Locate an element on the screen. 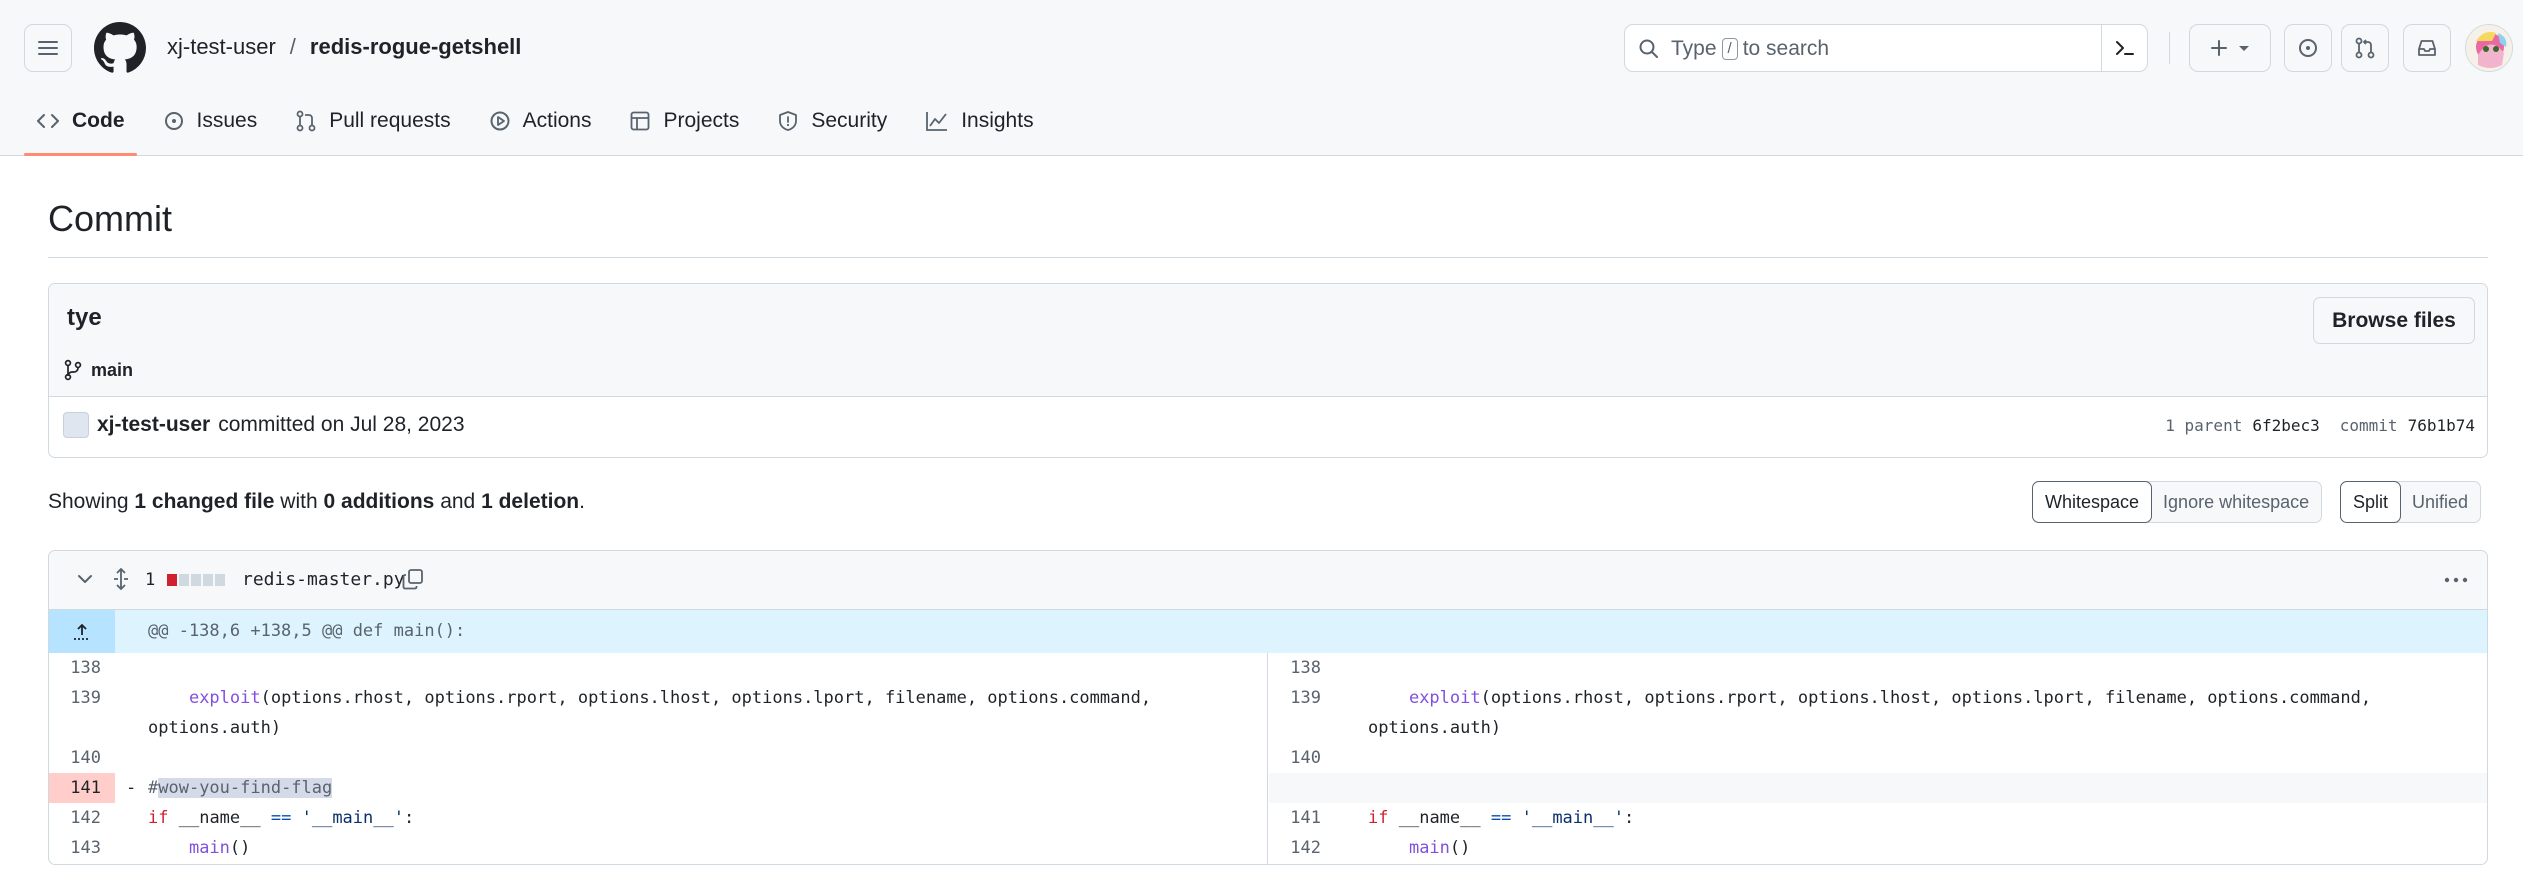  copy-path-button is located at coordinates (413, 579).